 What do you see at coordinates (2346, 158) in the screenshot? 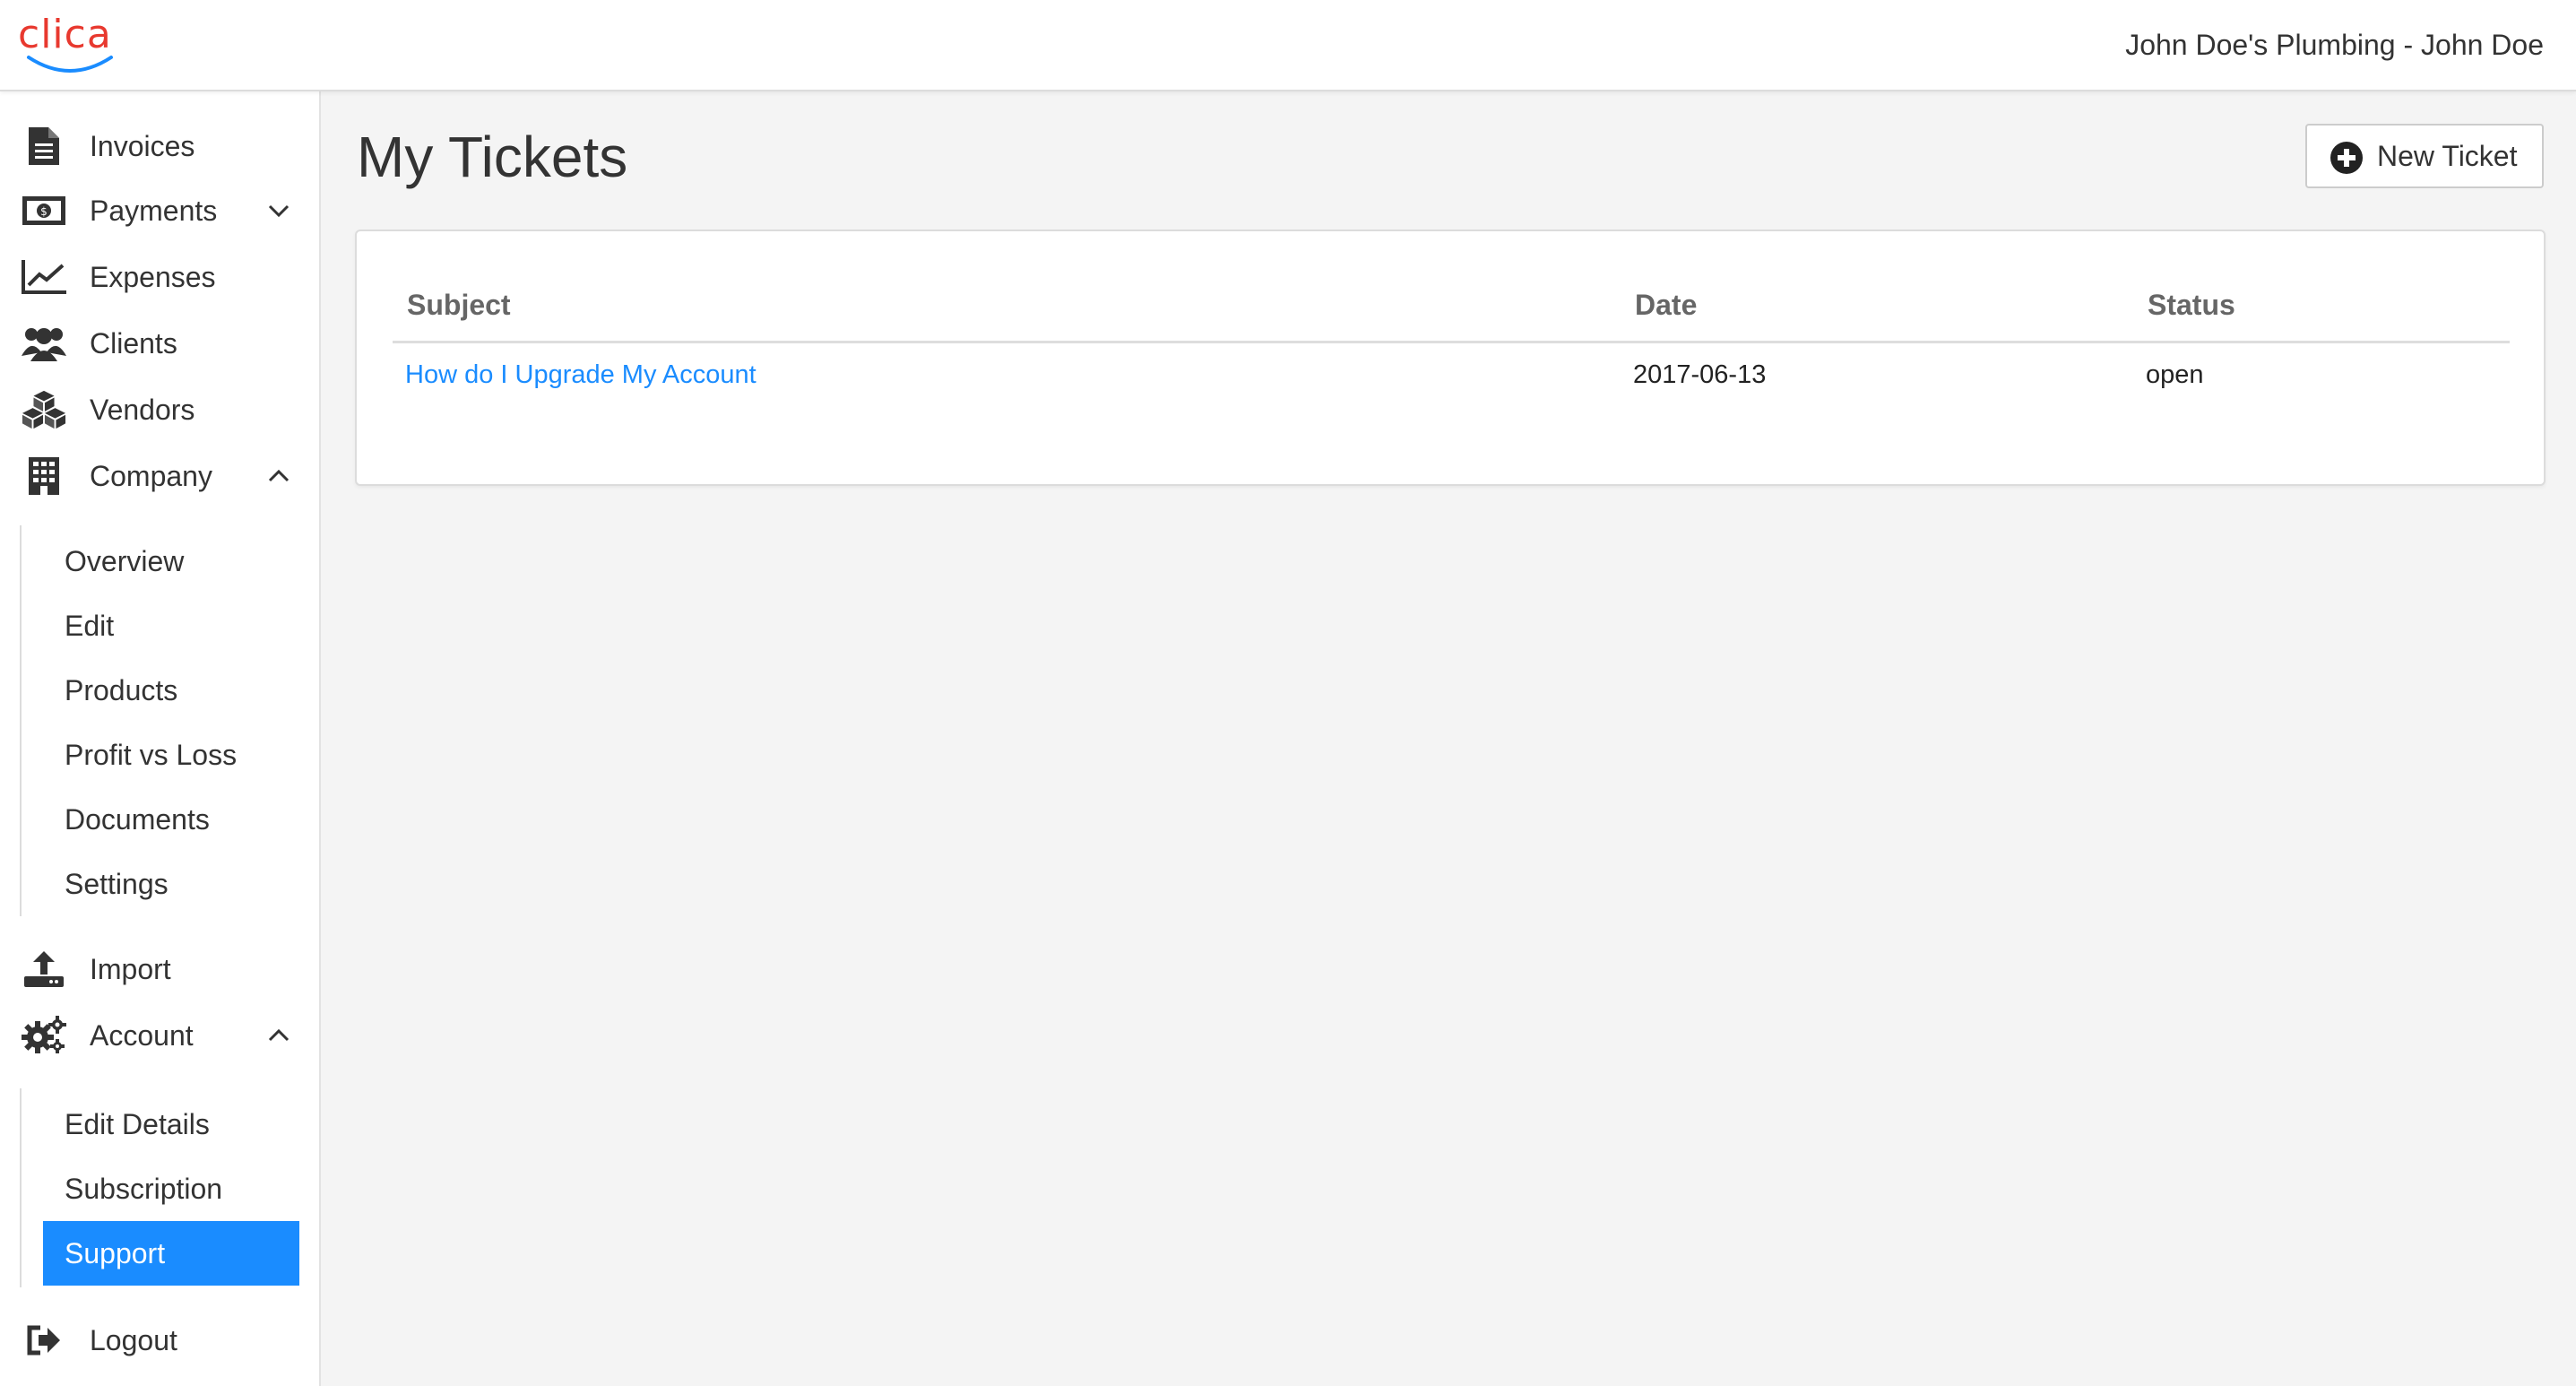
I see `plus-circle-icon` at bounding box center [2346, 158].